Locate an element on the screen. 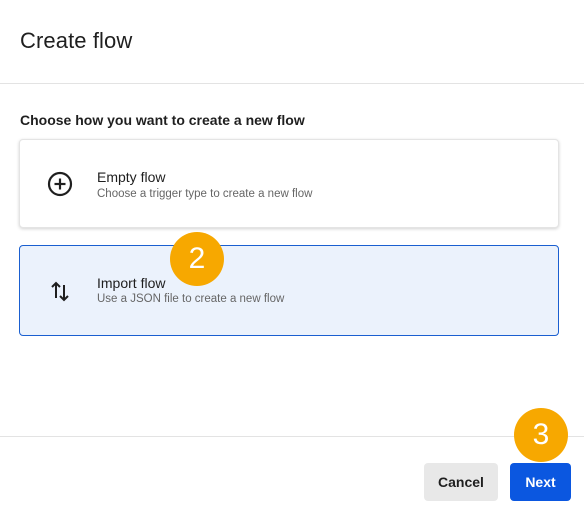 The height and width of the screenshot is (523, 584). create-method-prompt: Choose how you want to create a new flow is located at coordinates (162, 120).